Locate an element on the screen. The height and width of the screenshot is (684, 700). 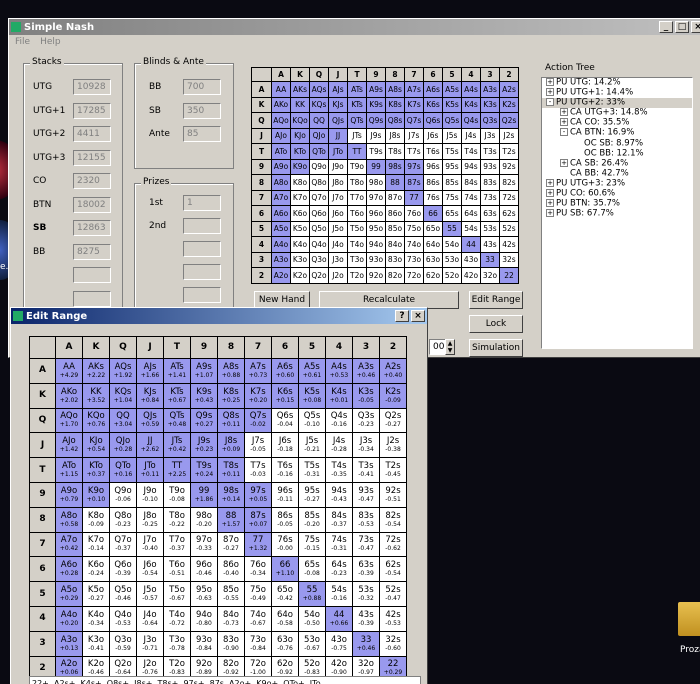
blind-input: 350 is located at coordinates (202, 110).